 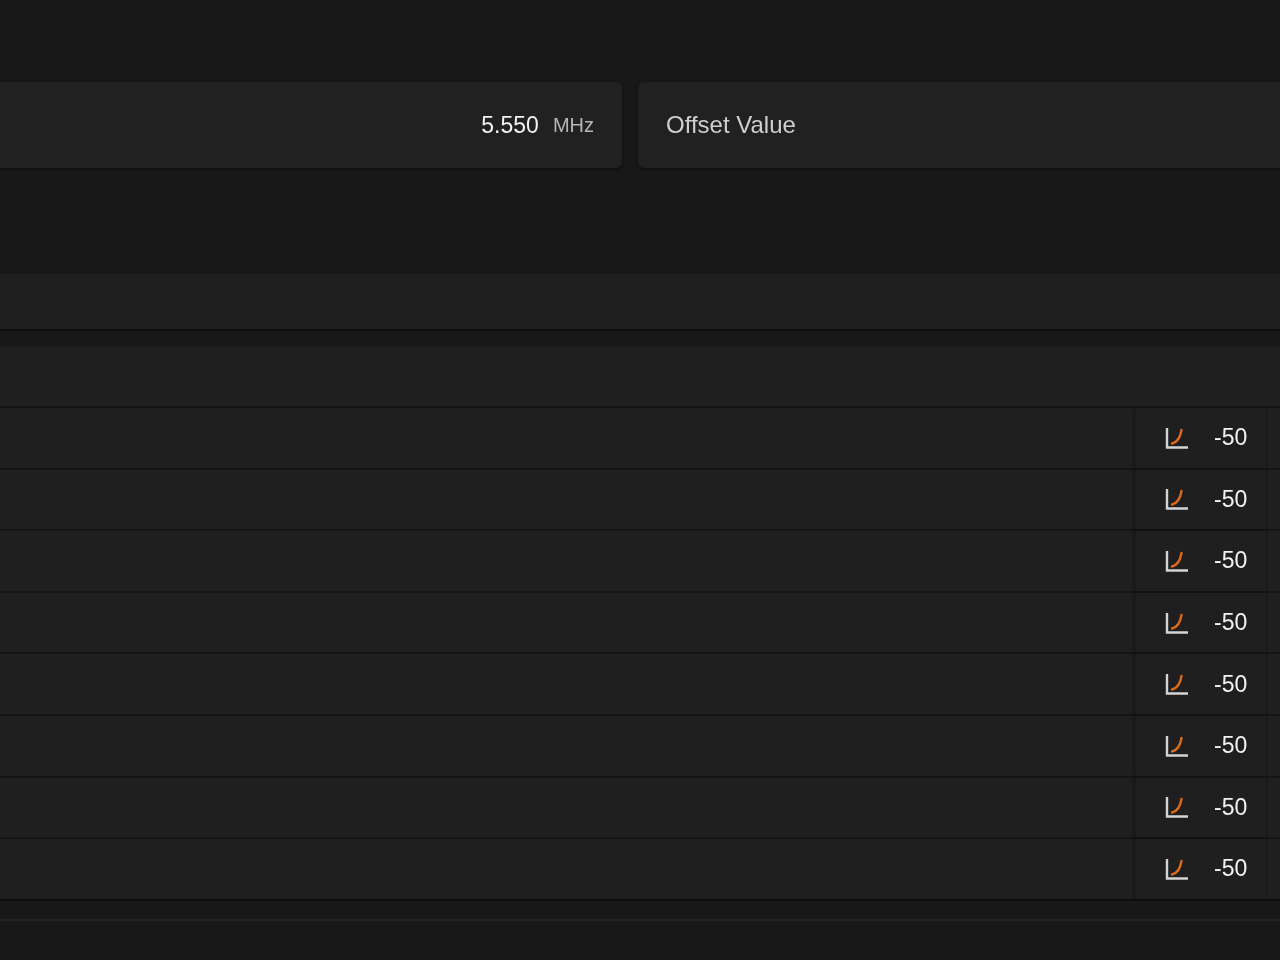 What do you see at coordinates (959, 125) in the screenshot?
I see `offset-input: Offset Value` at bounding box center [959, 125].